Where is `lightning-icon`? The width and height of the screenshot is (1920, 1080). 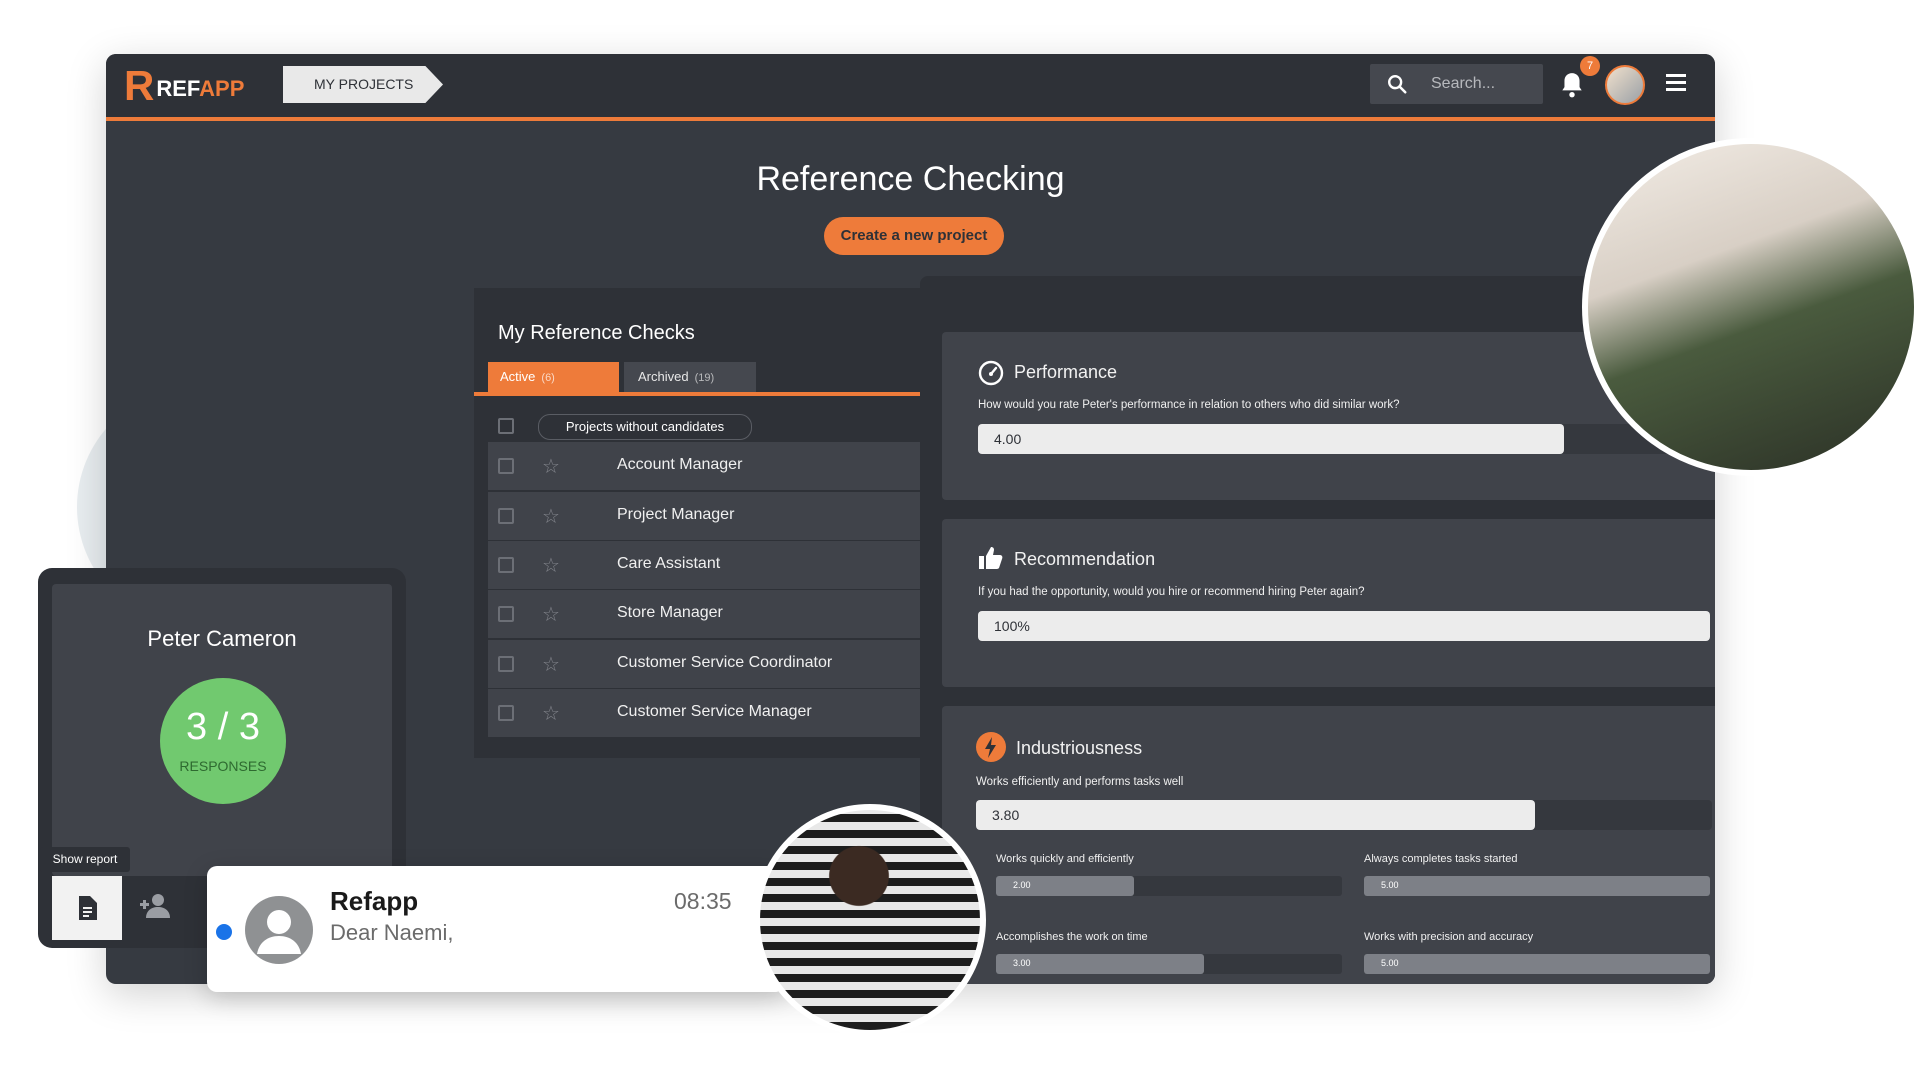 lightning-icon is located at coordinates (991, 747).